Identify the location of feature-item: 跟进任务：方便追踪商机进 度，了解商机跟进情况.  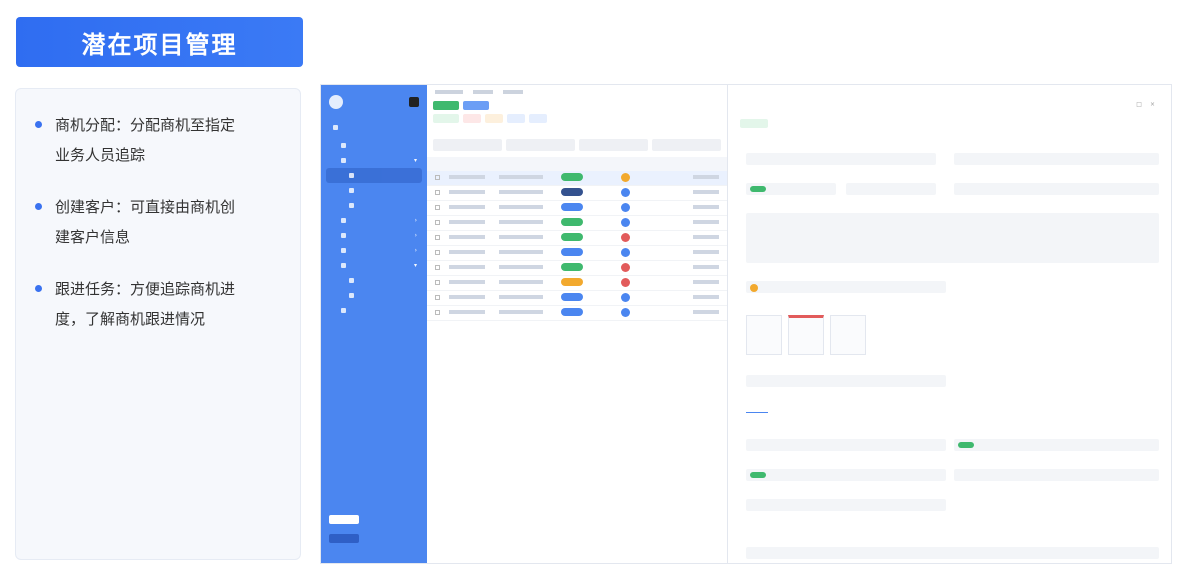
(155, 304).